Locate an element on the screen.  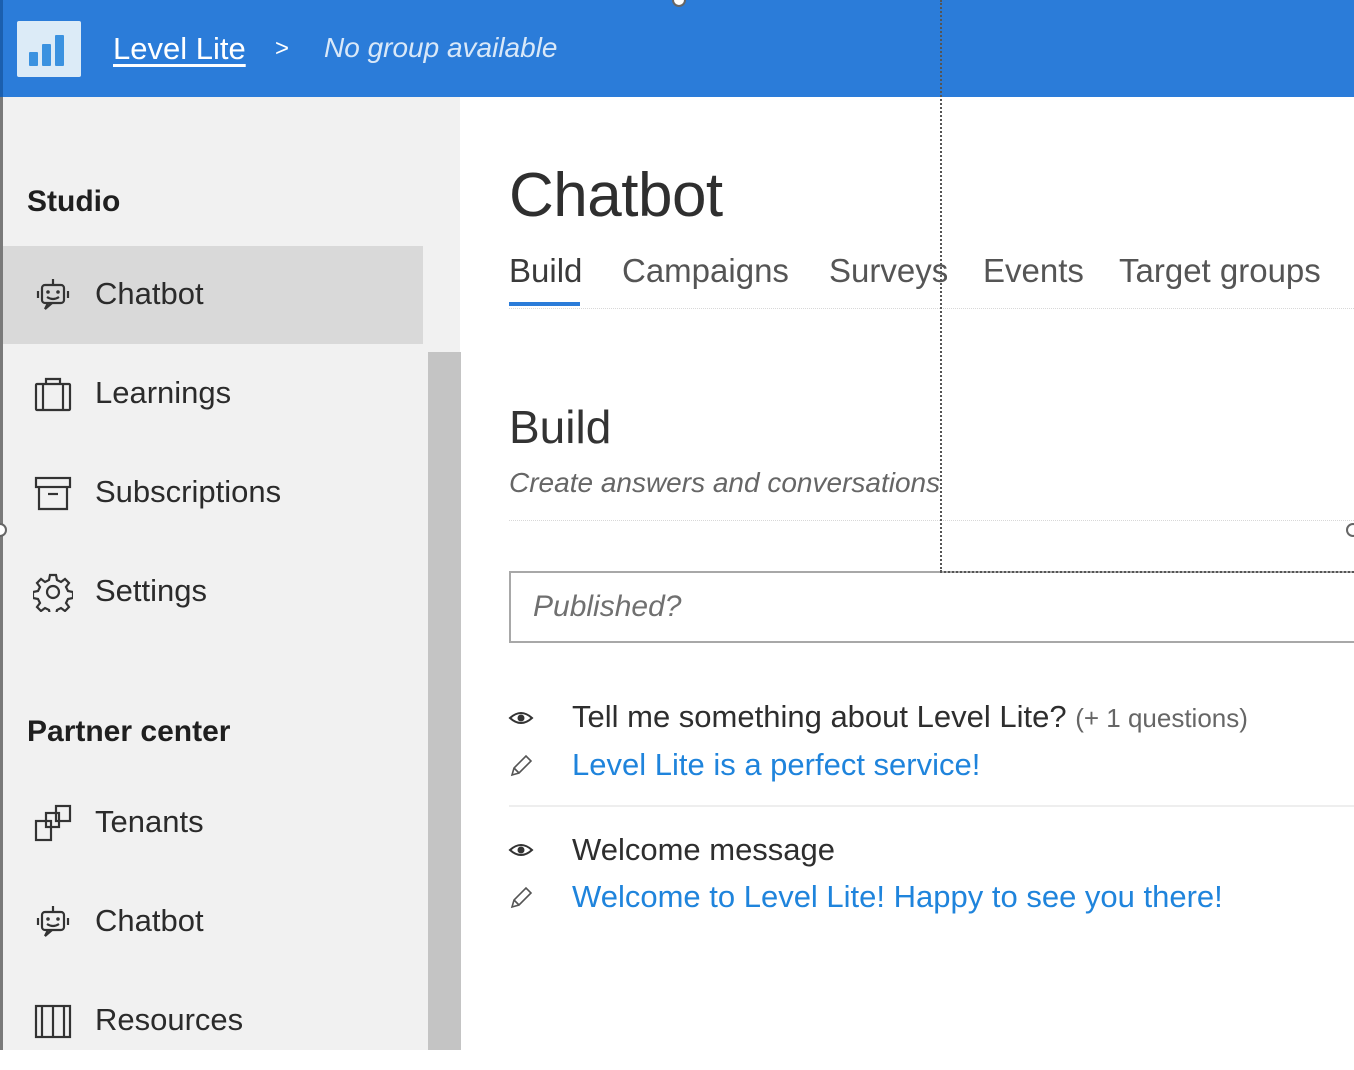
question-label: Tell me something about Level Lite? is located at coordinates (819, 716).